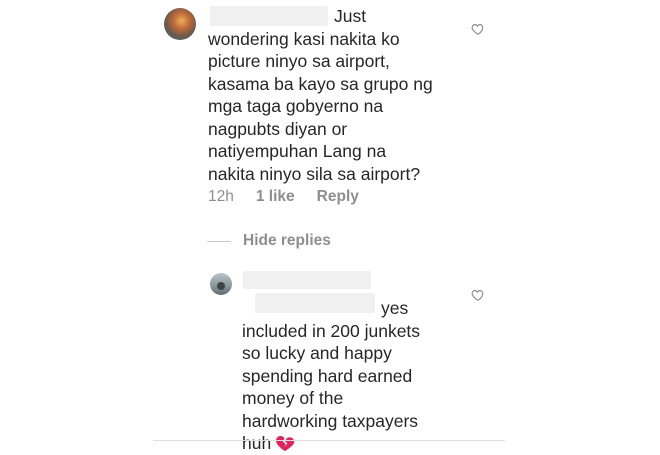 Image resolution: width=660 pixels, height=455 pixels. What do you see at coordinates (257, 443) in the screenshot?
I see `reply-line: huh` at bounding box center [257, 443].